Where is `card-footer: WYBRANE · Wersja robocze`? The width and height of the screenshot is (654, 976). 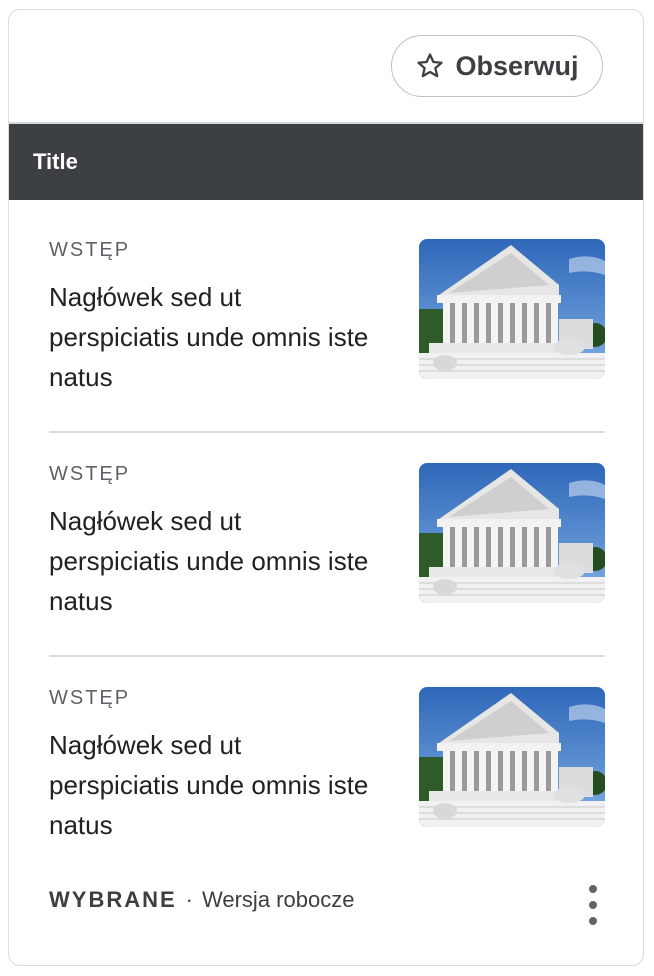
card-footer: WYBRANE · Wersja robocze is located at coordinates (201, 900).